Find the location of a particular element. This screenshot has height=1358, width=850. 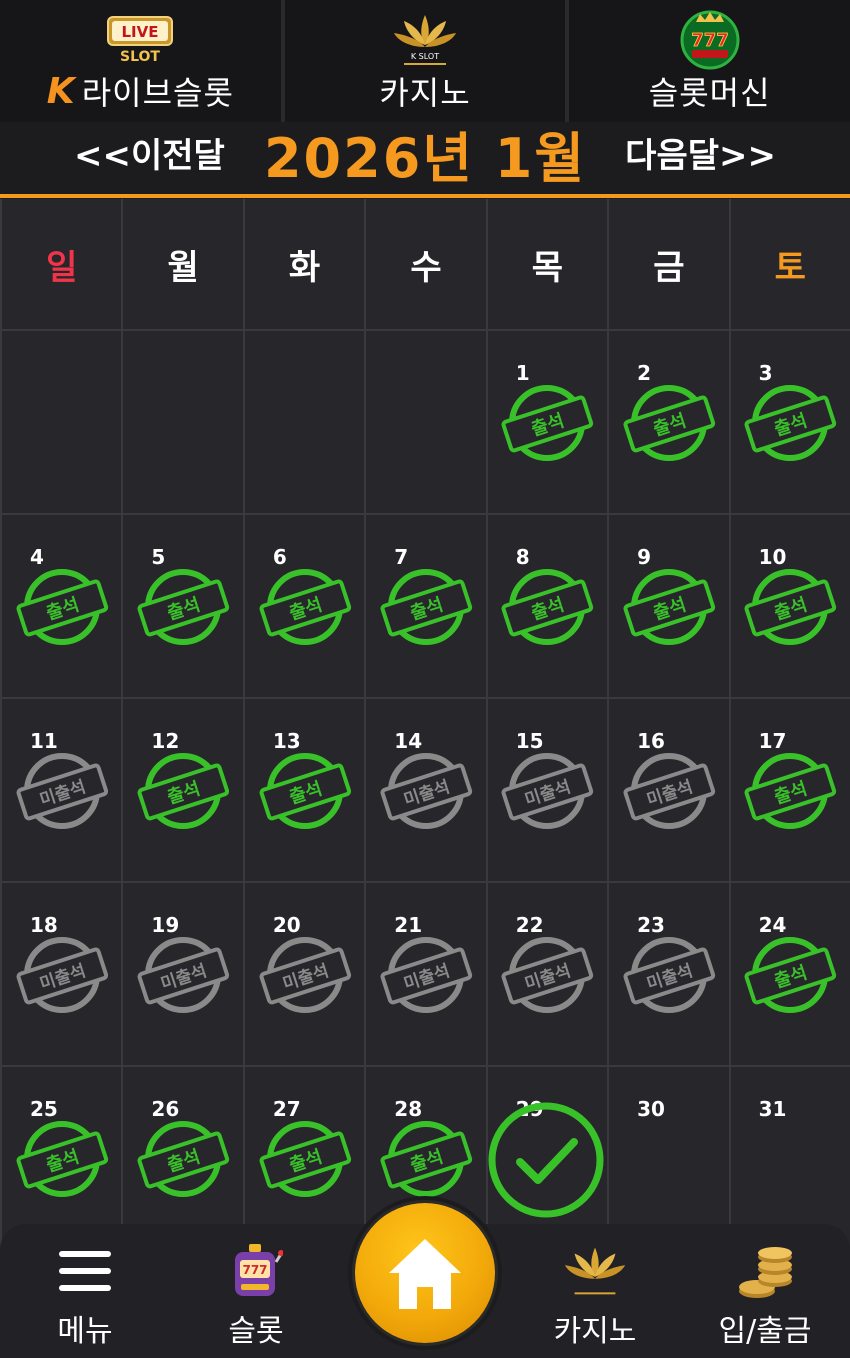

calendar-day-cell: 15 미출석 is located at coordinates (547, 790).